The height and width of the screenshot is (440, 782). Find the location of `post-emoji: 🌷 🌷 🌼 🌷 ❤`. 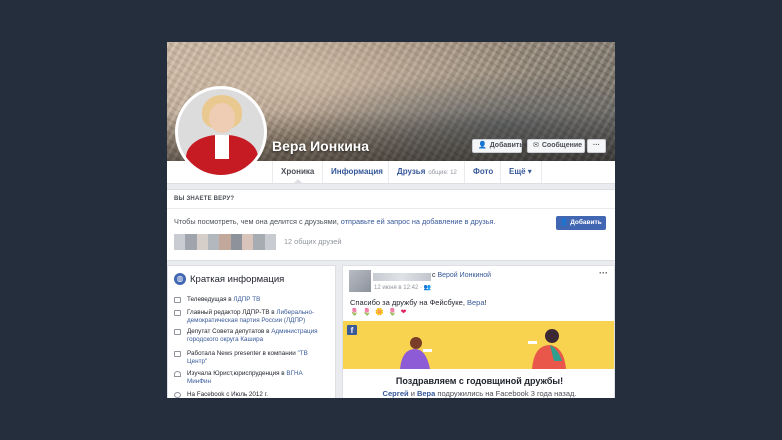

post-emoji: 🌷 🌷 🌼 🌷 ❤ is located at coordinates (379, 312).